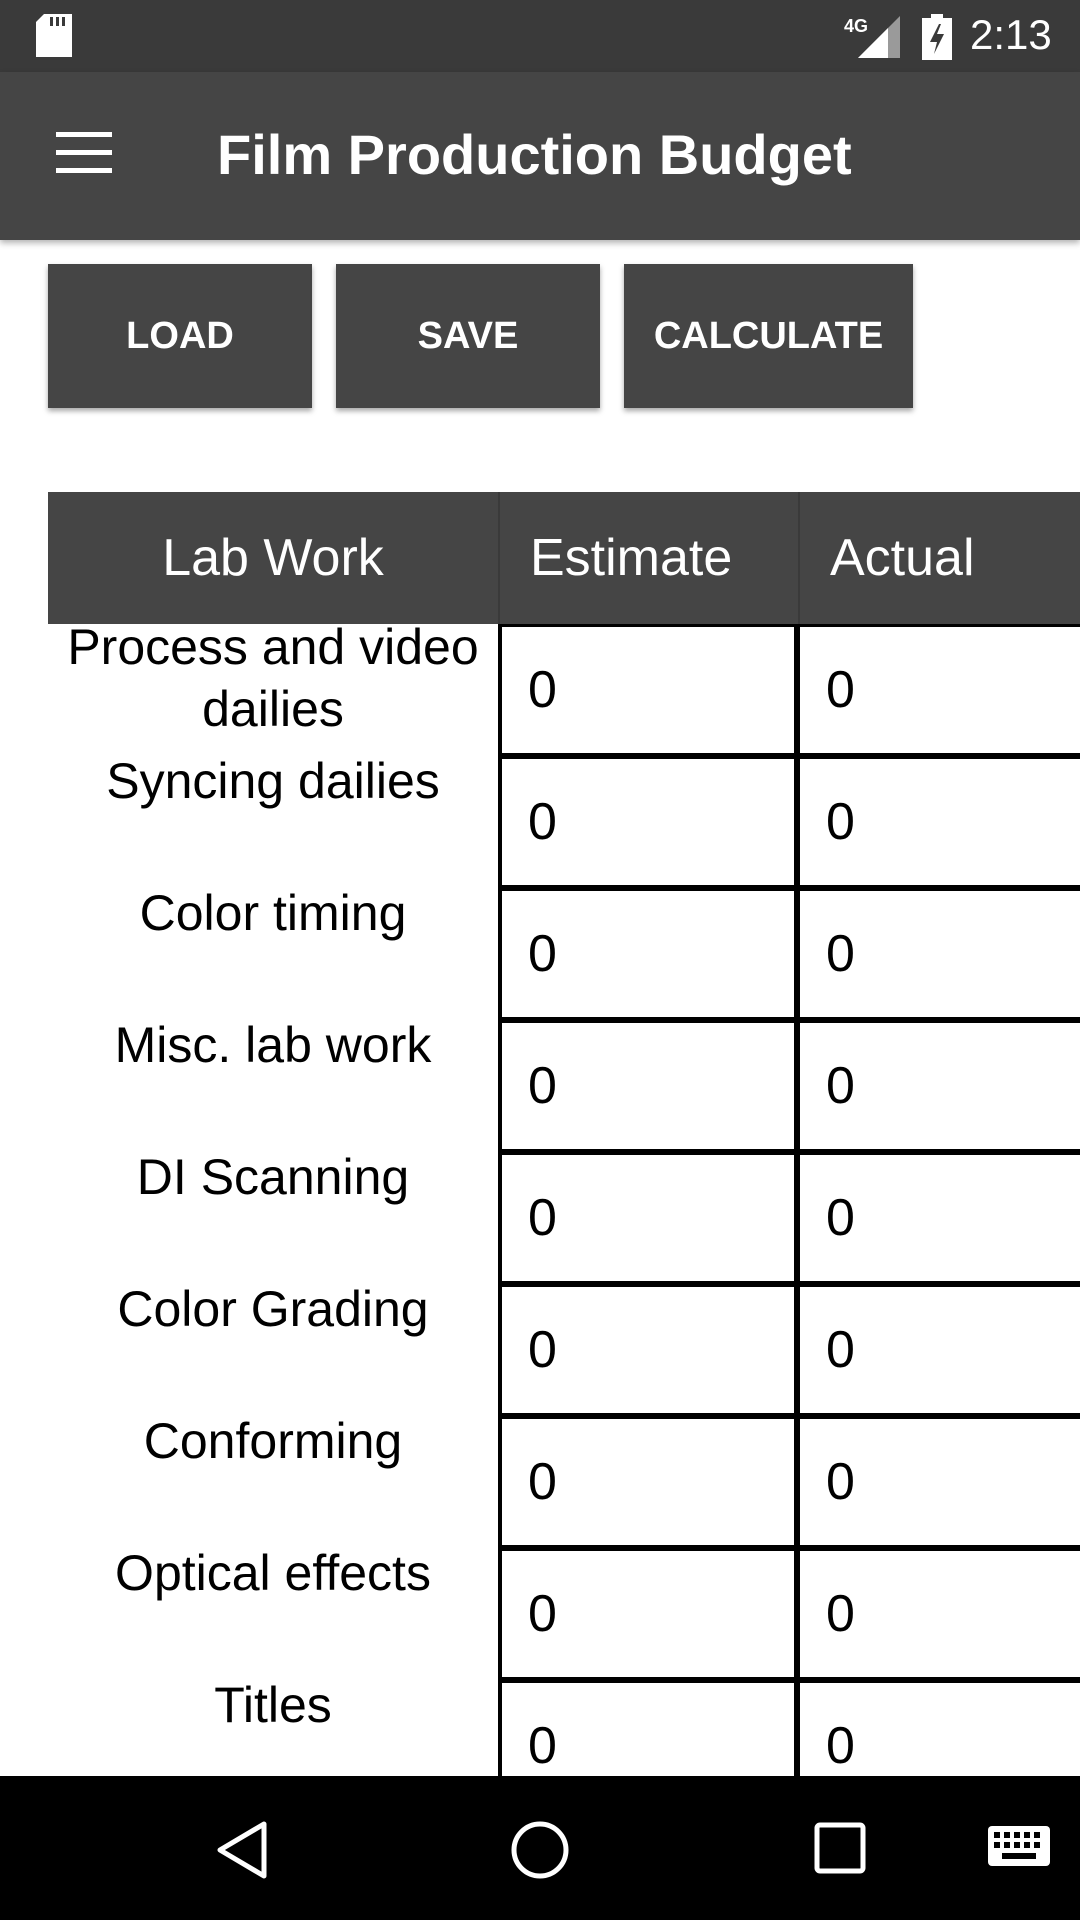 Image resolution: width=1080 pixels, height=1920 pixels. Describe the element at coordinates (273, 680) in the screenshot. I see `row-label: Process and video dailies` at that location.